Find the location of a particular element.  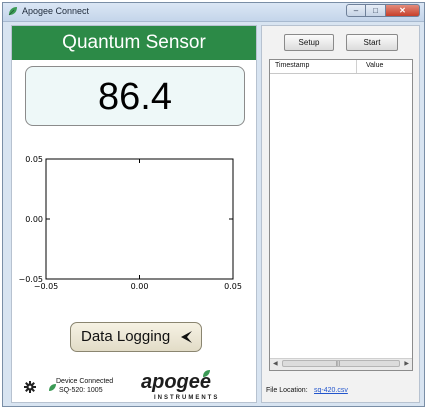

x-tick-label: 0.05 is located at coordinates (233, 286).